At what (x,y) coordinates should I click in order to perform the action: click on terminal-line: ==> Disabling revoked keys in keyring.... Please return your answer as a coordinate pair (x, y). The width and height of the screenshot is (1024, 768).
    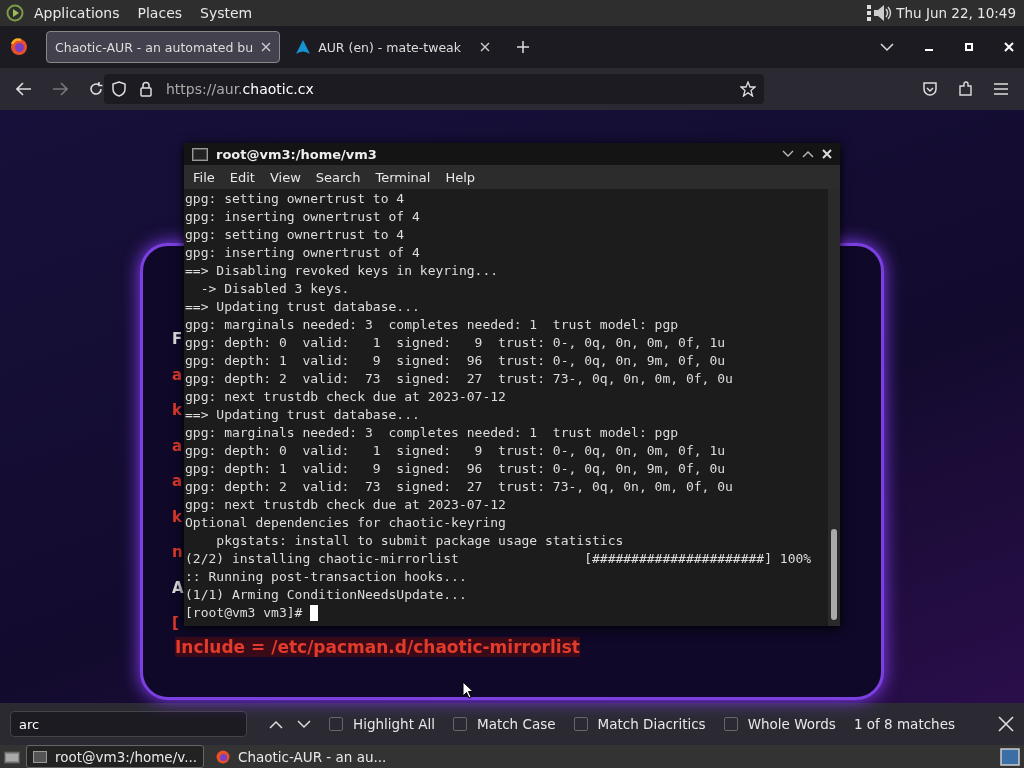
    Looking at the image, I should click on (342, 271).